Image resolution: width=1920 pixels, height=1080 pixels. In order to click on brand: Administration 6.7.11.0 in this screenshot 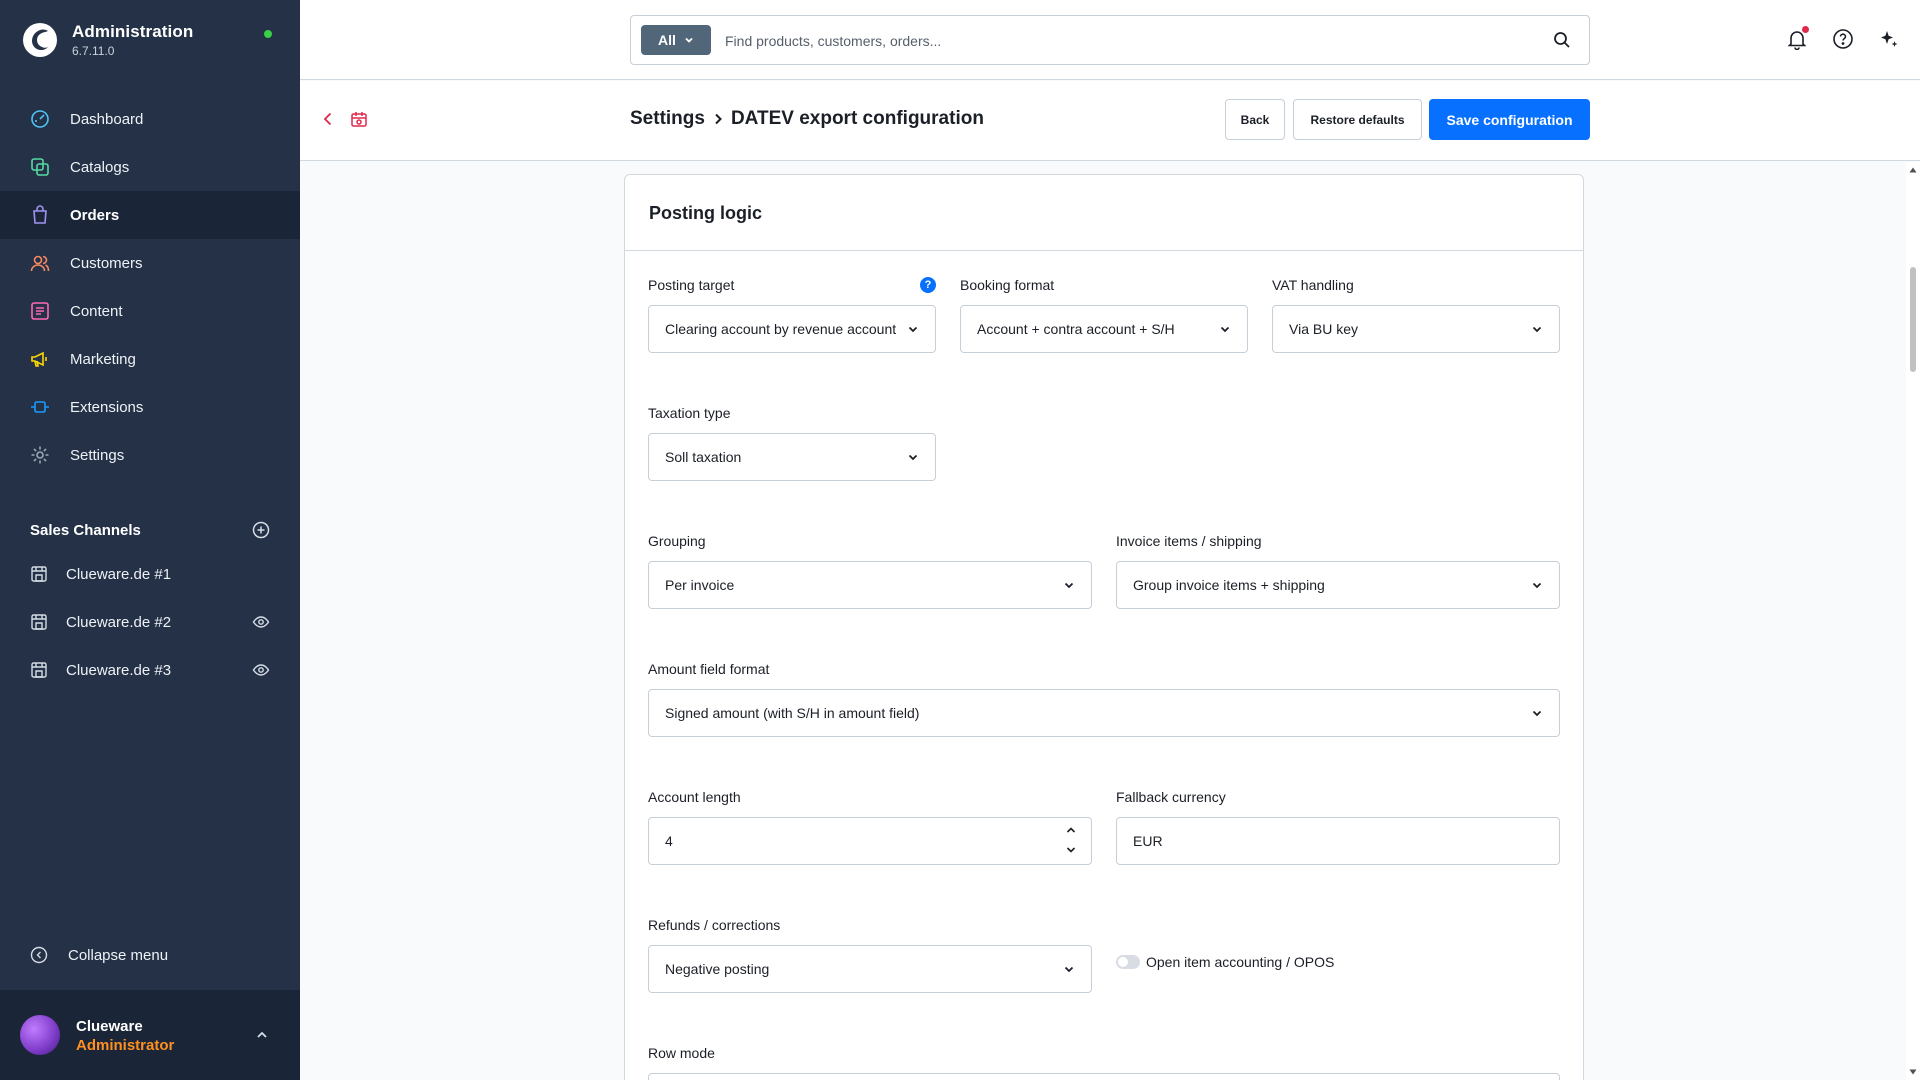, I will do `click(107, 40)`.